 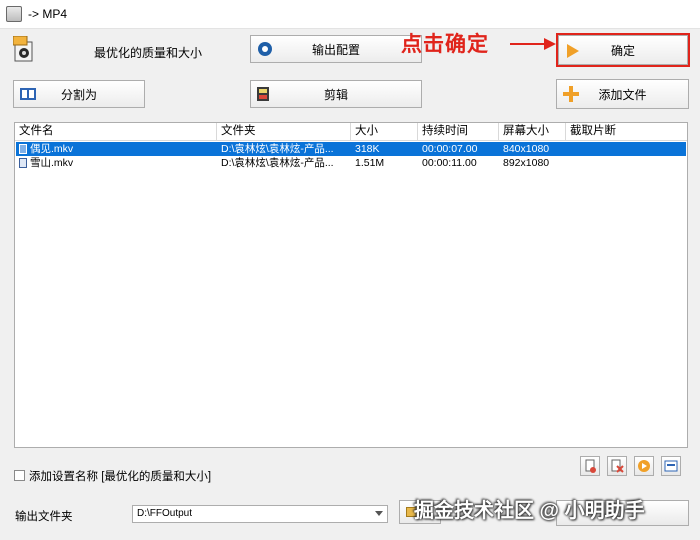 I want to click on file-name-cell: 雪山.mkv, so click(x=52, y=163).